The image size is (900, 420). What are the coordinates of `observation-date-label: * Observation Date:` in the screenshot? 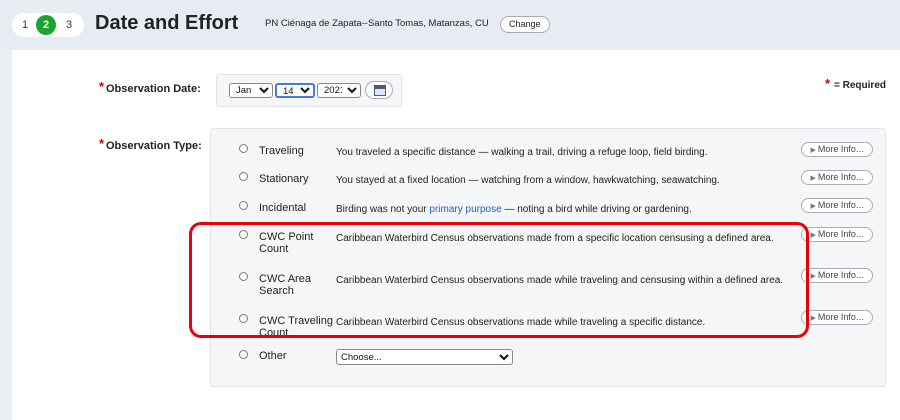 It's located at (150, 87).